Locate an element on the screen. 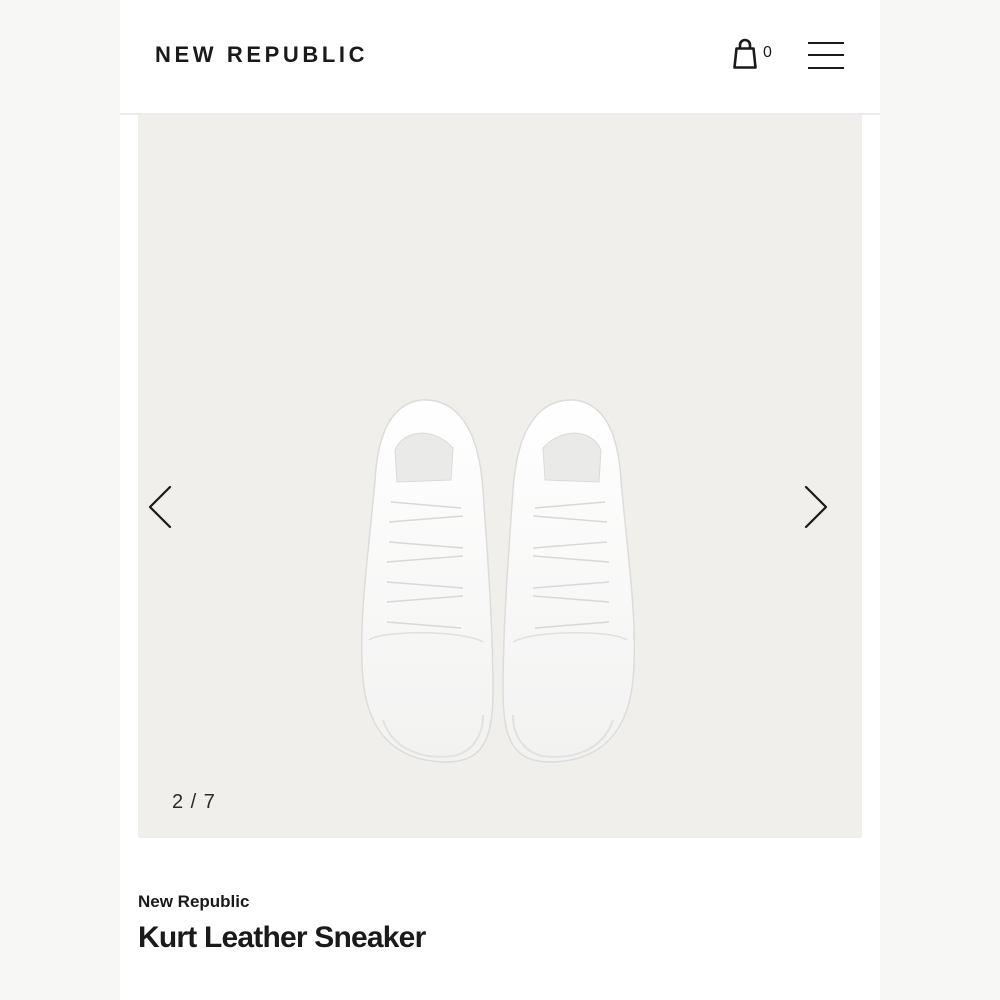  brand-logo: NEW REPUBLIC is located at coordinates (261, 55).